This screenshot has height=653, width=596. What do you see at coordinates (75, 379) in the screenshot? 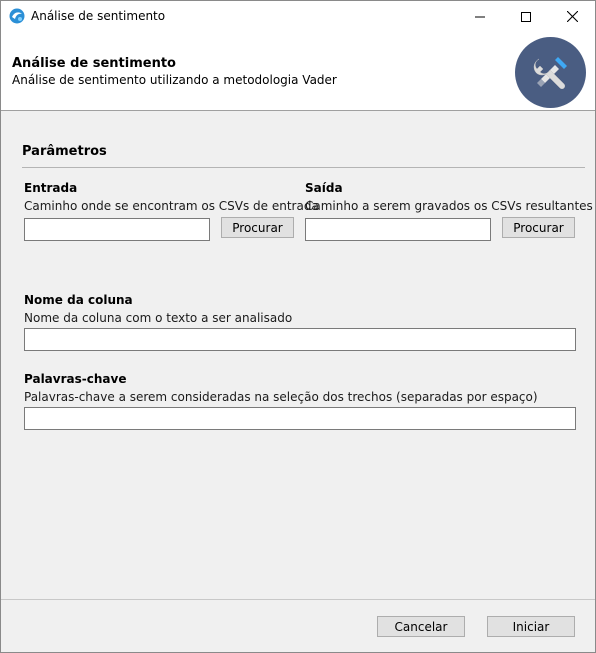
I see `keywords-label: Palavras-chave` at bounding box center [75, 379].